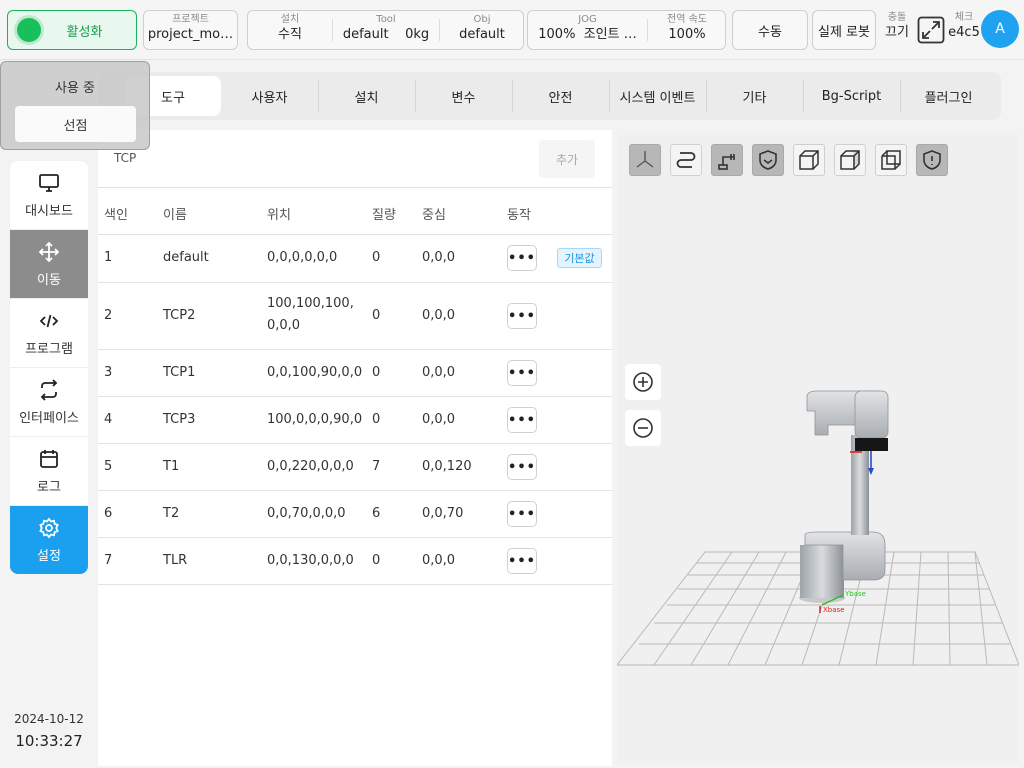 The height and width of the screenshot is (768, 1024). Describe the element at coordinates (290, 19) in the screenshot. I see `install-key: 설치` at that location.